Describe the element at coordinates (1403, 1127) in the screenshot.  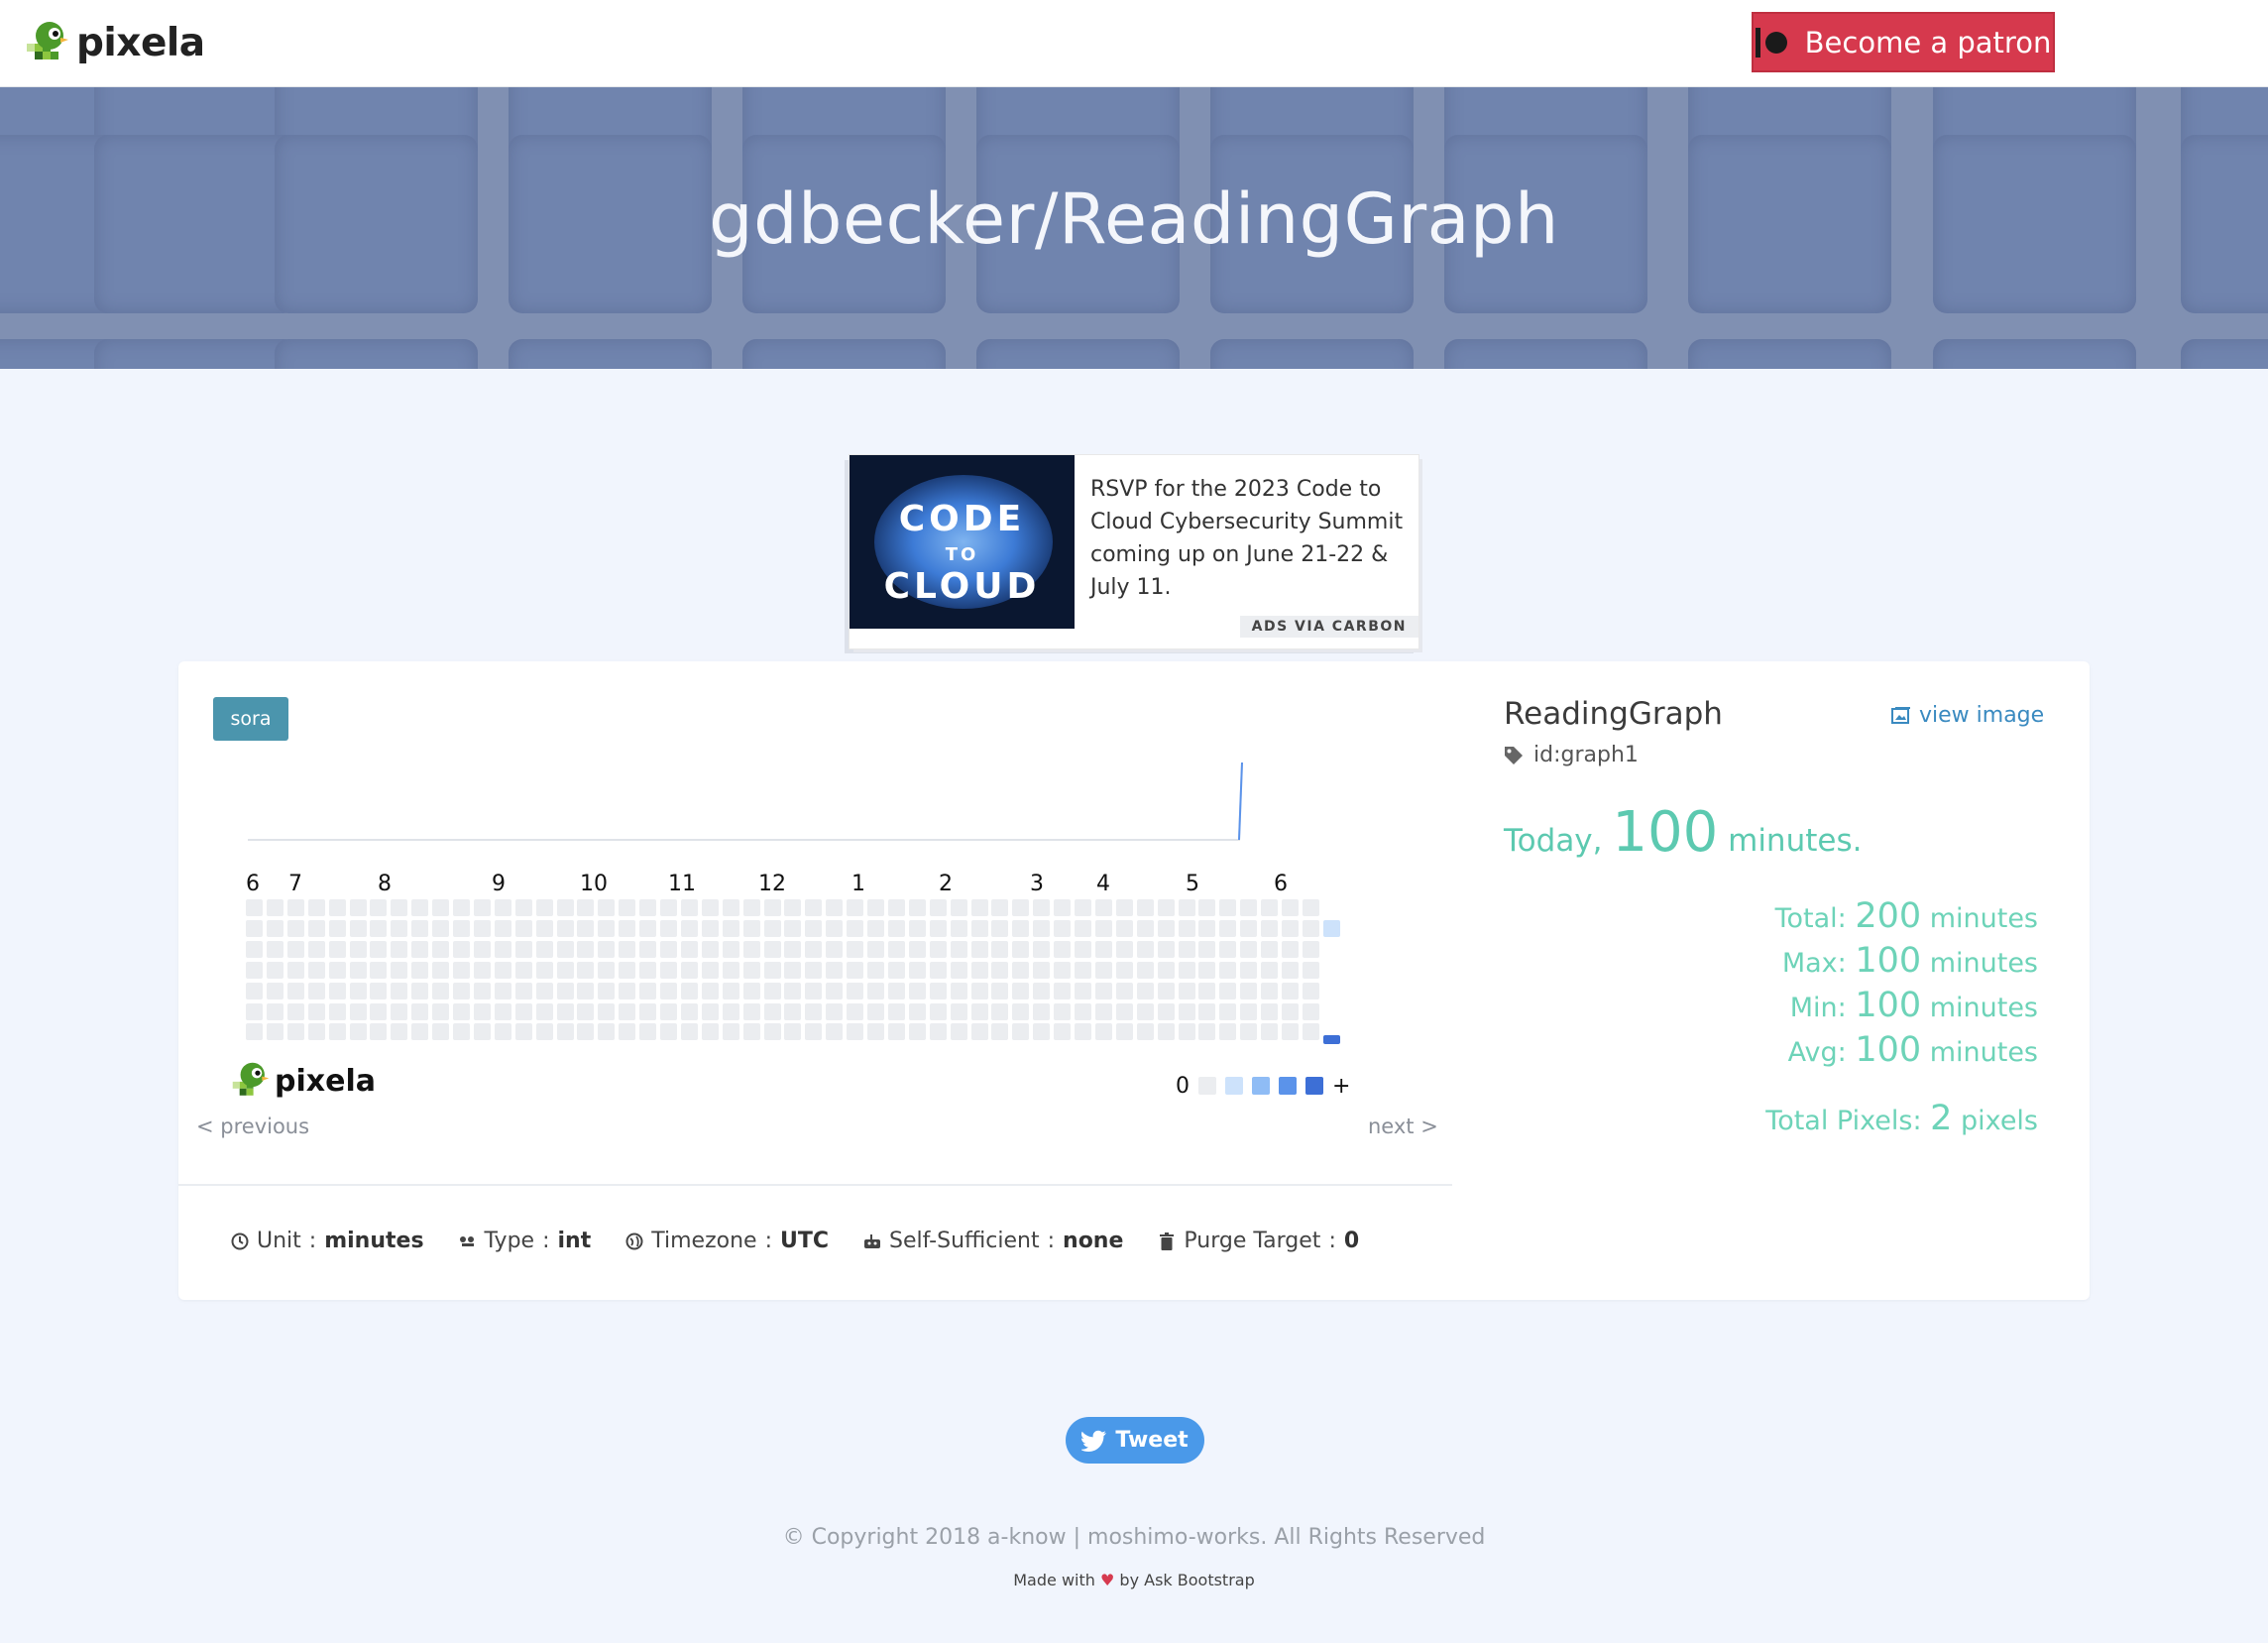
I see `next-link: next >` at that location.